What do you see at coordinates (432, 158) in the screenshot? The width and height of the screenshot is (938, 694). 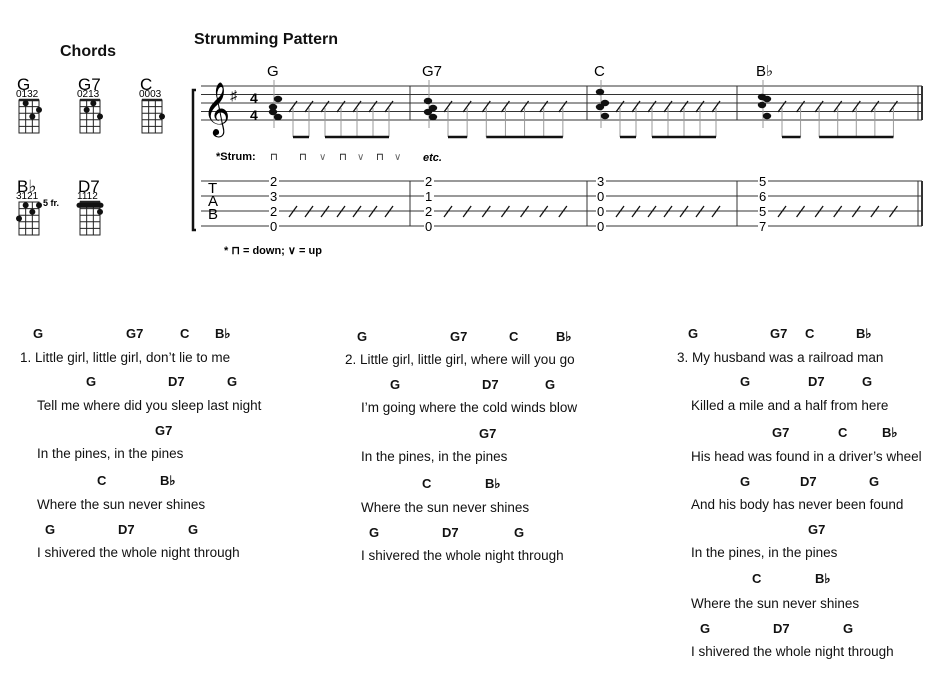 I see `strum-etc: etc.` at bounding box center [432, 158].